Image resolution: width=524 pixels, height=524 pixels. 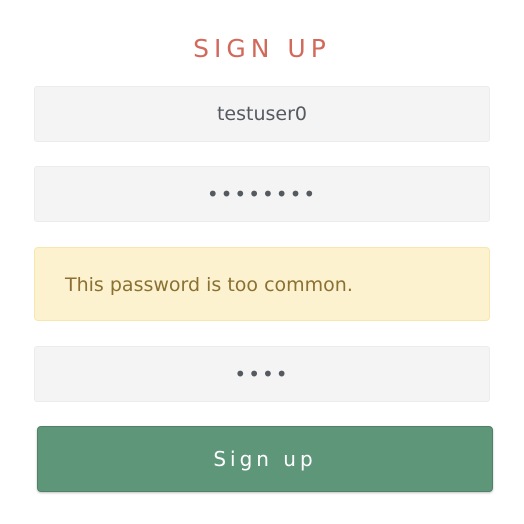 I want to click on form-title: SIGN UP, so click(x=262, y=48).